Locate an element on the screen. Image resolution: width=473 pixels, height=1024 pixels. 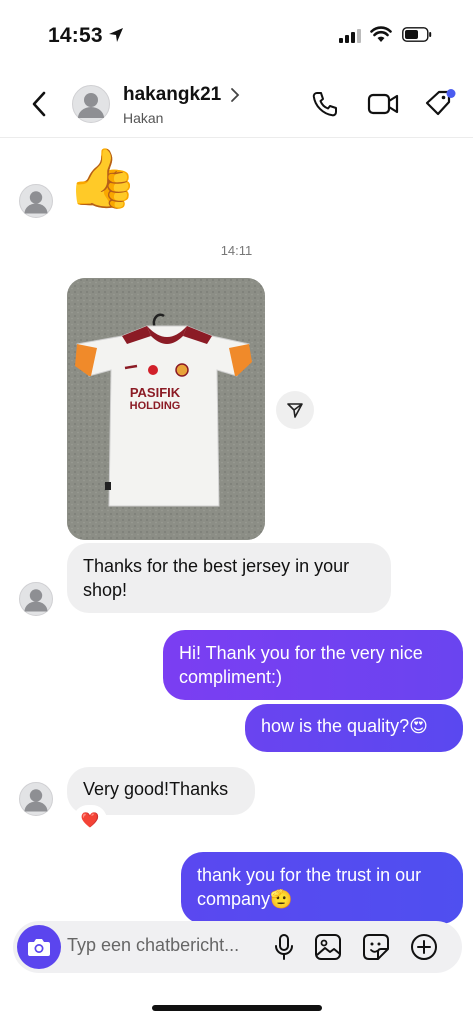
thumbs-up-emoji-message: 👍 is located at coordinates (102, 179).